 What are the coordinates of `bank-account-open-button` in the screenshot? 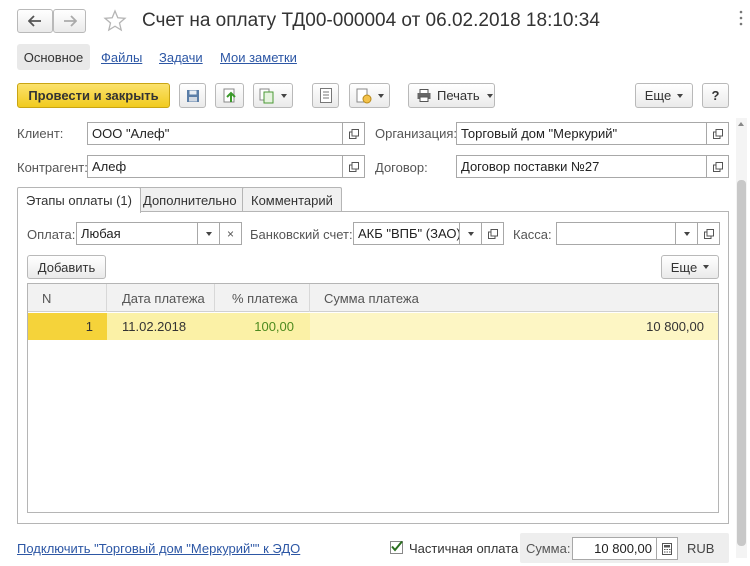 It's located at (493, 233).